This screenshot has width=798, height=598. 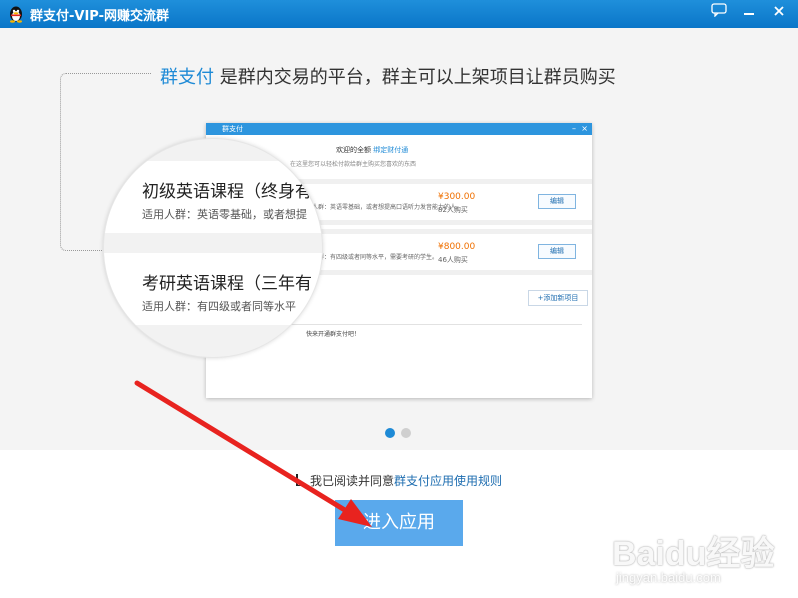 What do you see at coordinates (219, 306) in the screenshot?
I see `magnified-card-sub: 适用人群：有四级或者同等水平` at bounding box center [219, 306].